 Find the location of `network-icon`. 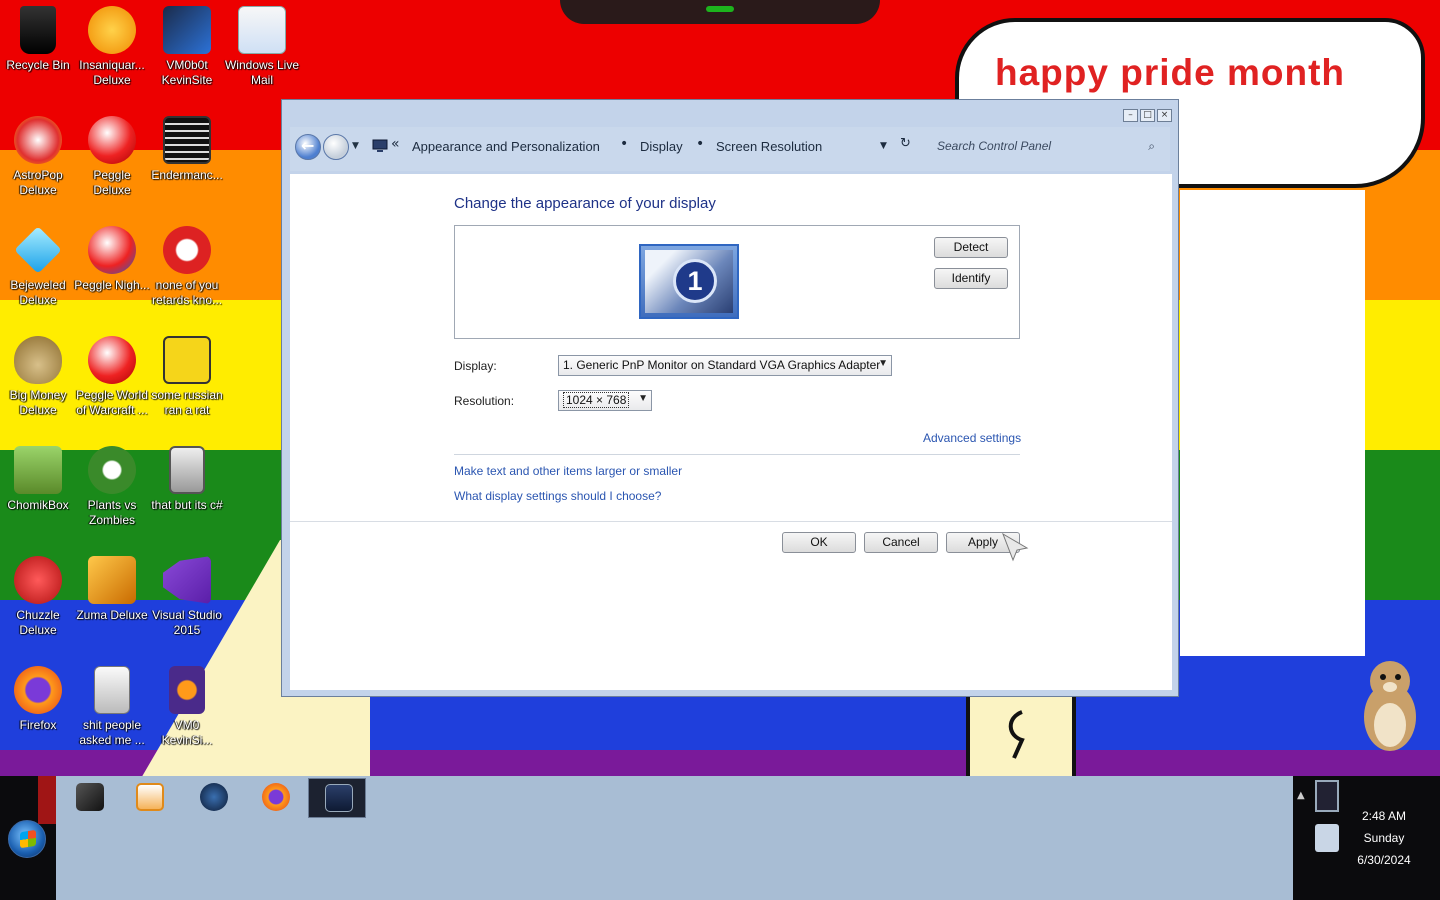

network-icon is located at coordinates (1327, 838).